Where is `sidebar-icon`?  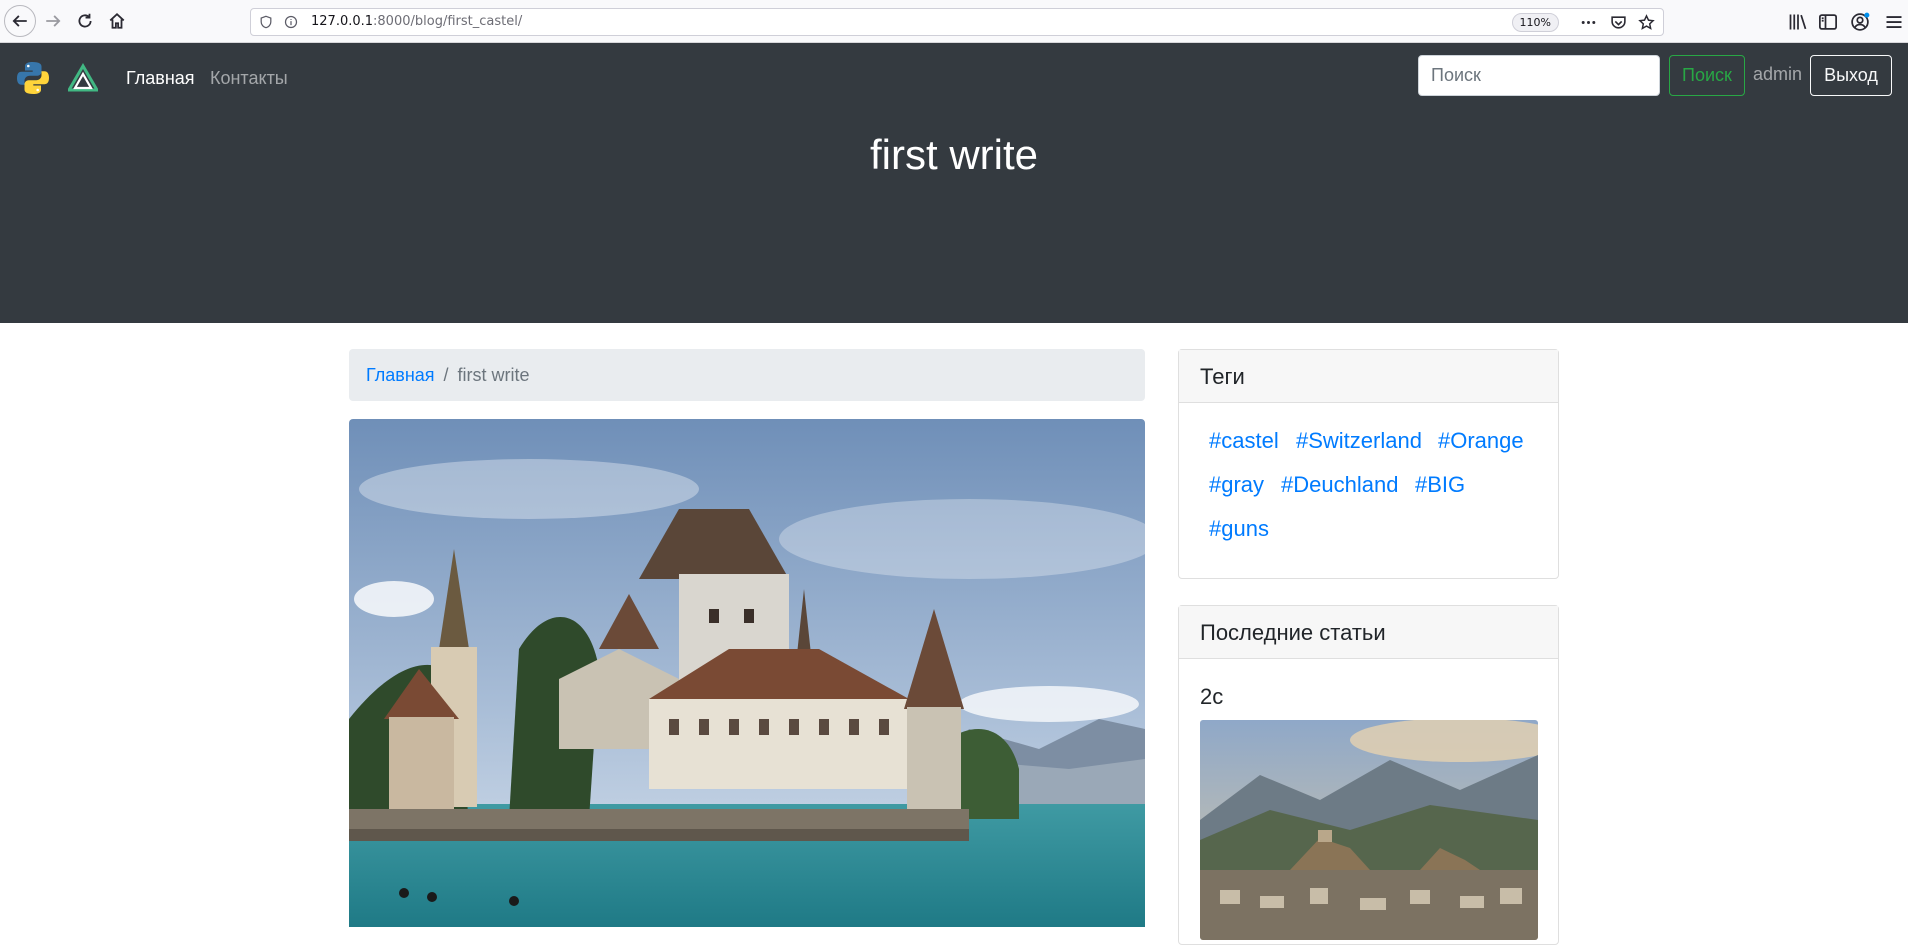
sidebar-icon is located at coordinates (1828, 22).